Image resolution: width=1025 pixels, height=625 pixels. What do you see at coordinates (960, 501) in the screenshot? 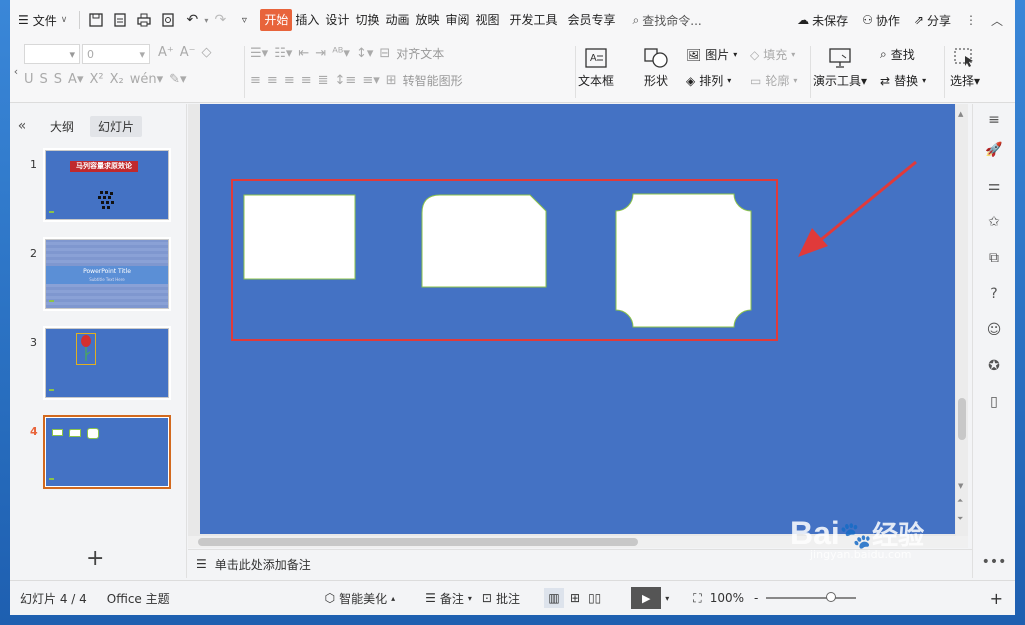
I see `prev-slide-icon: ⏶` at bounding box center [960, 501].